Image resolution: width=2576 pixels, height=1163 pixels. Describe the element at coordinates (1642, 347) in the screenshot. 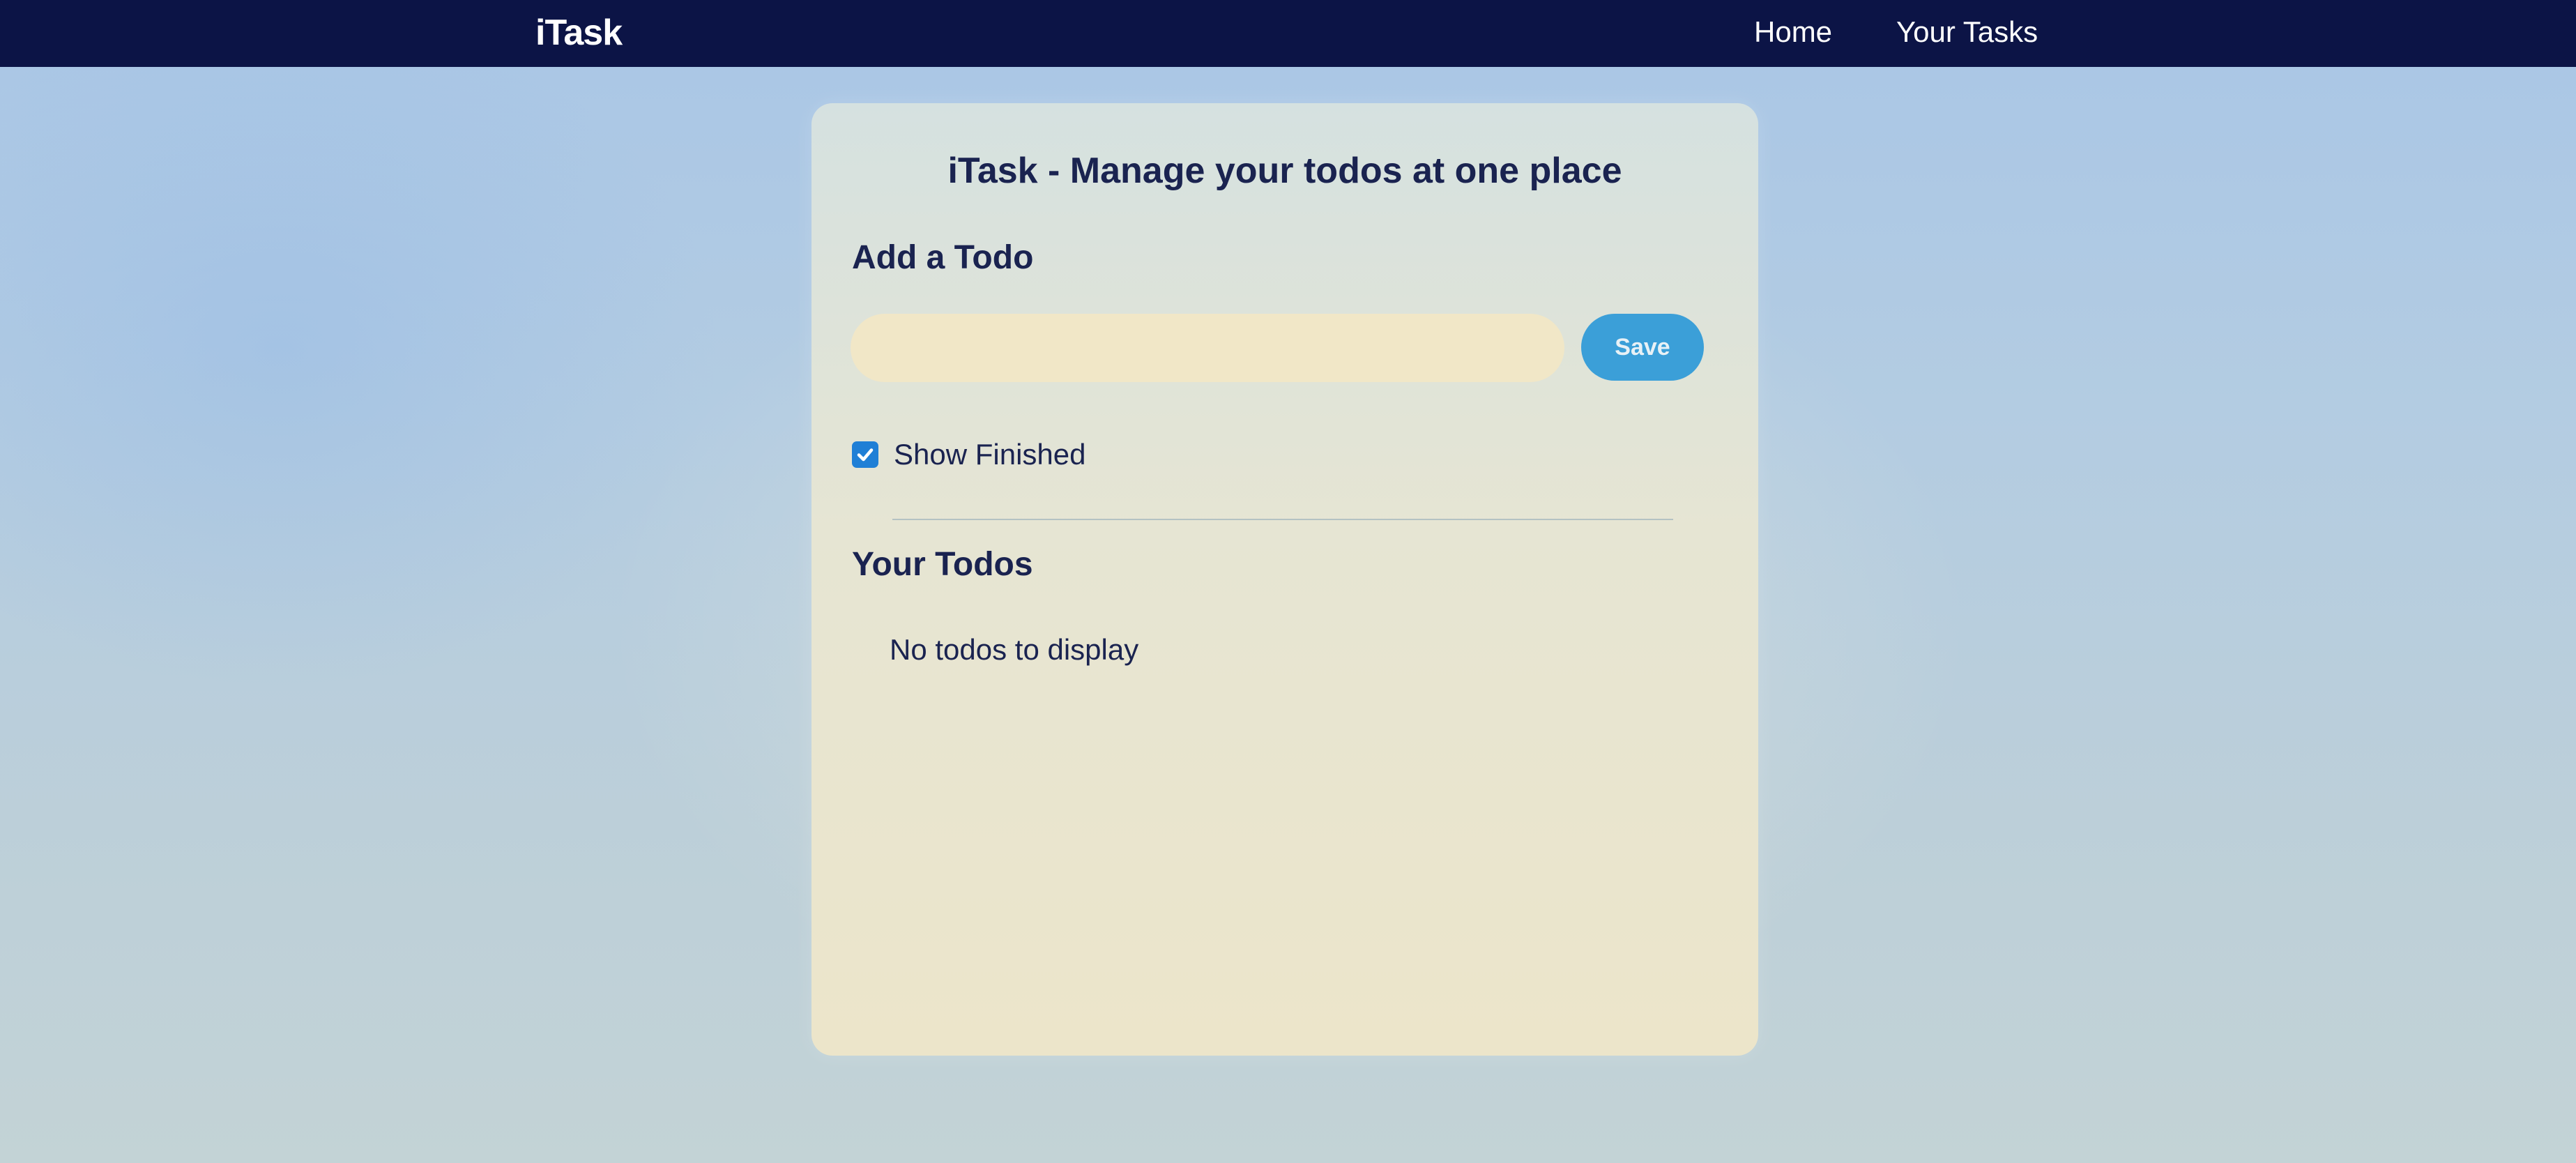

I see `save-button: Save` at that location.